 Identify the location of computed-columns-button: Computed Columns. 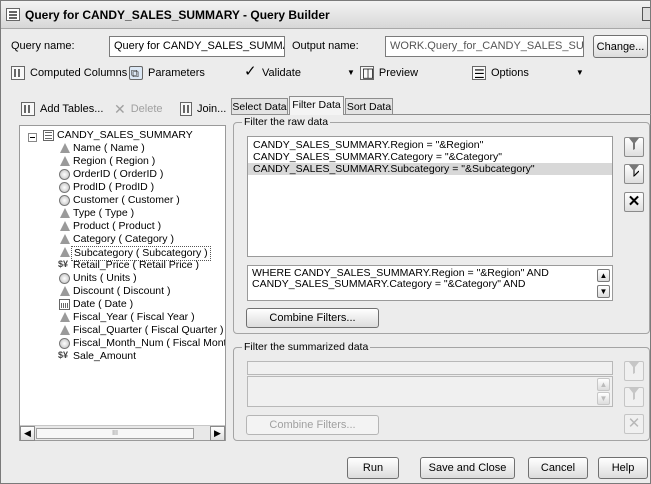
(69, 73).